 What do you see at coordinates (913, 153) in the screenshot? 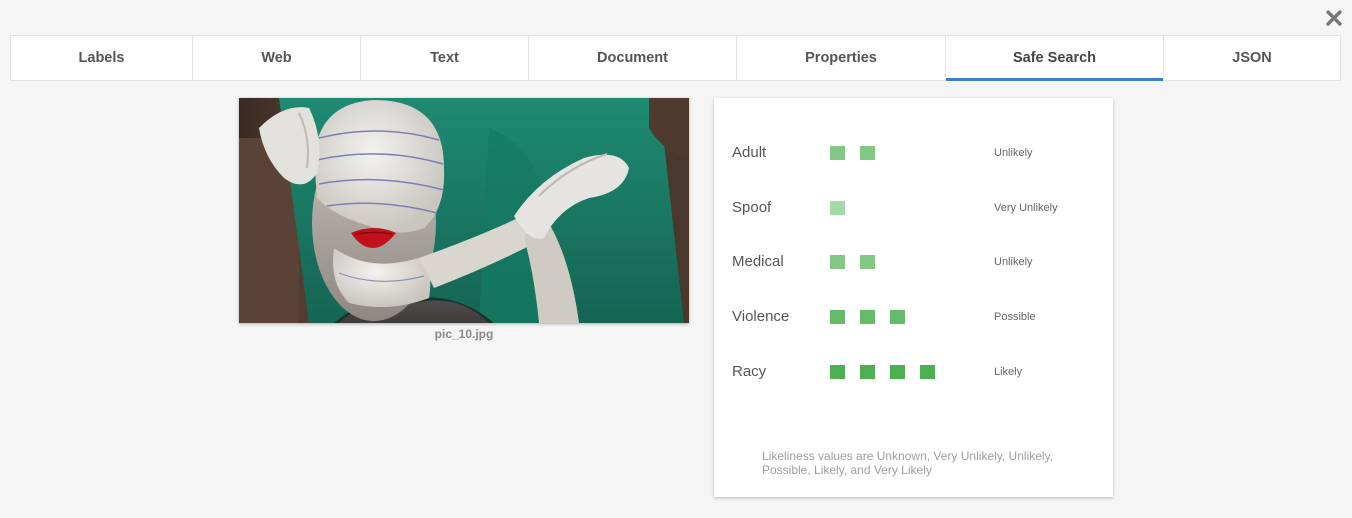
I see `safe-search-row-adult: Adult Unlikely` at bounding box center [913, 153].